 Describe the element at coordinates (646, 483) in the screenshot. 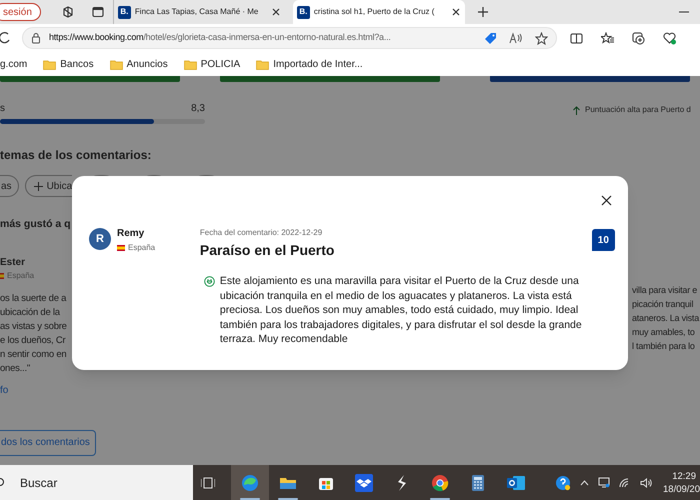

I see `speaker-icon` at that location.